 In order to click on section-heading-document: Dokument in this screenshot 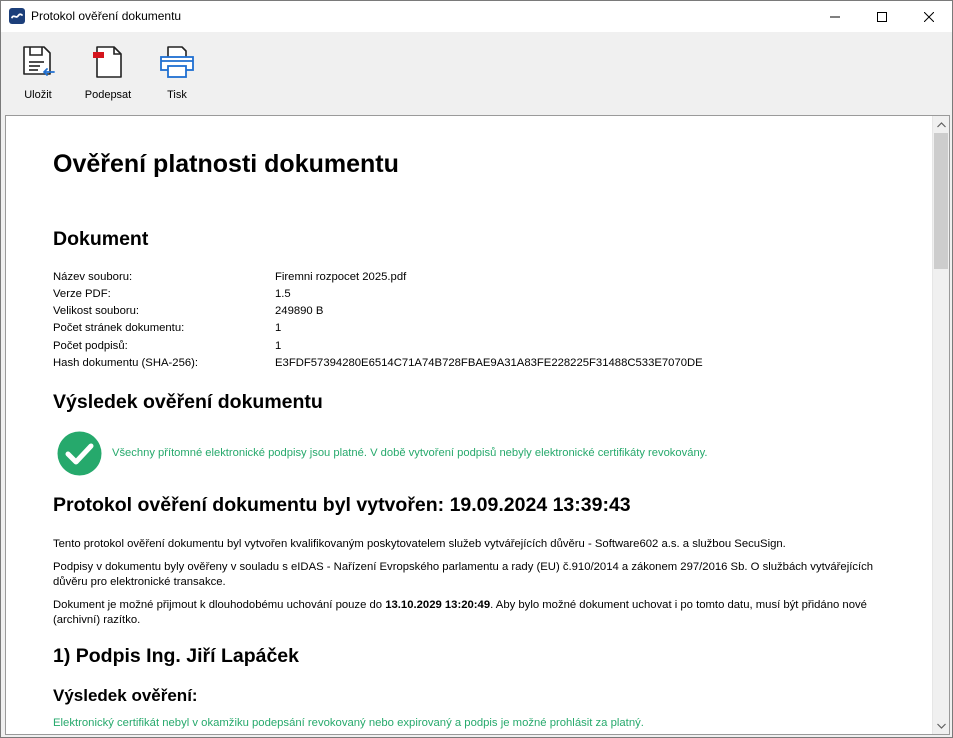, I will do `click(101, 239)`.